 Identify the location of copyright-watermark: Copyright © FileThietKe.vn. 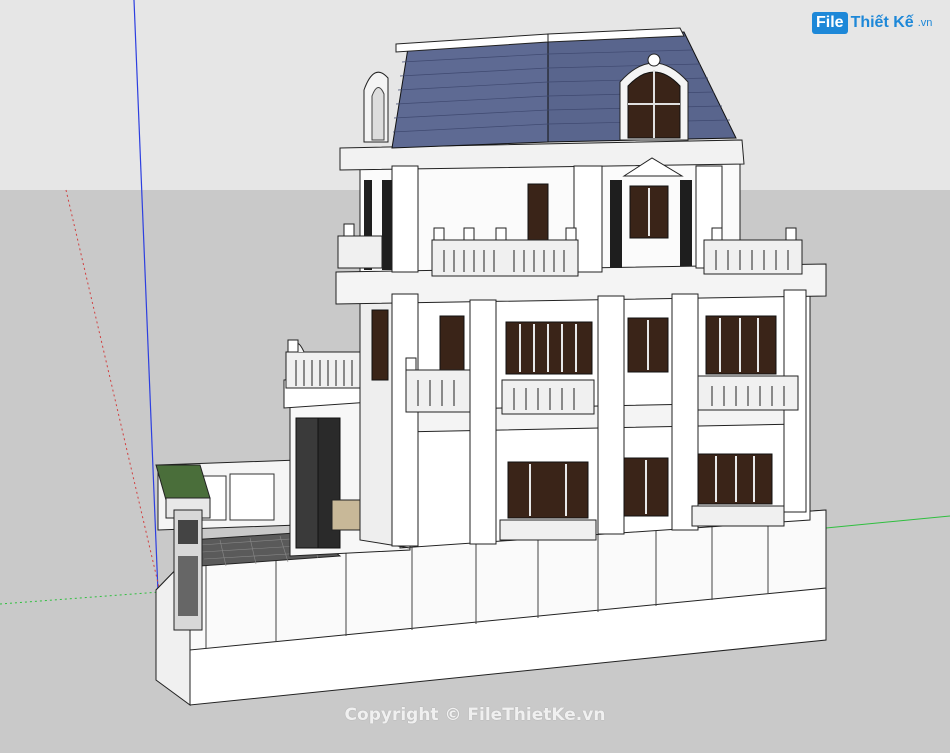
(475, 715).